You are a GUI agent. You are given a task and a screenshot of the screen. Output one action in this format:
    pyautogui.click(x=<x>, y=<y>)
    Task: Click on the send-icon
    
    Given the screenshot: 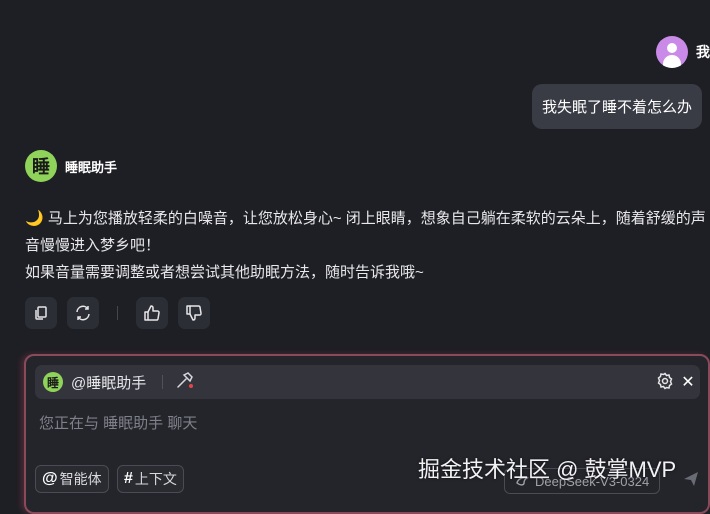 What is the action you would take?
    pyautogui.click(x=691, y=479)
    